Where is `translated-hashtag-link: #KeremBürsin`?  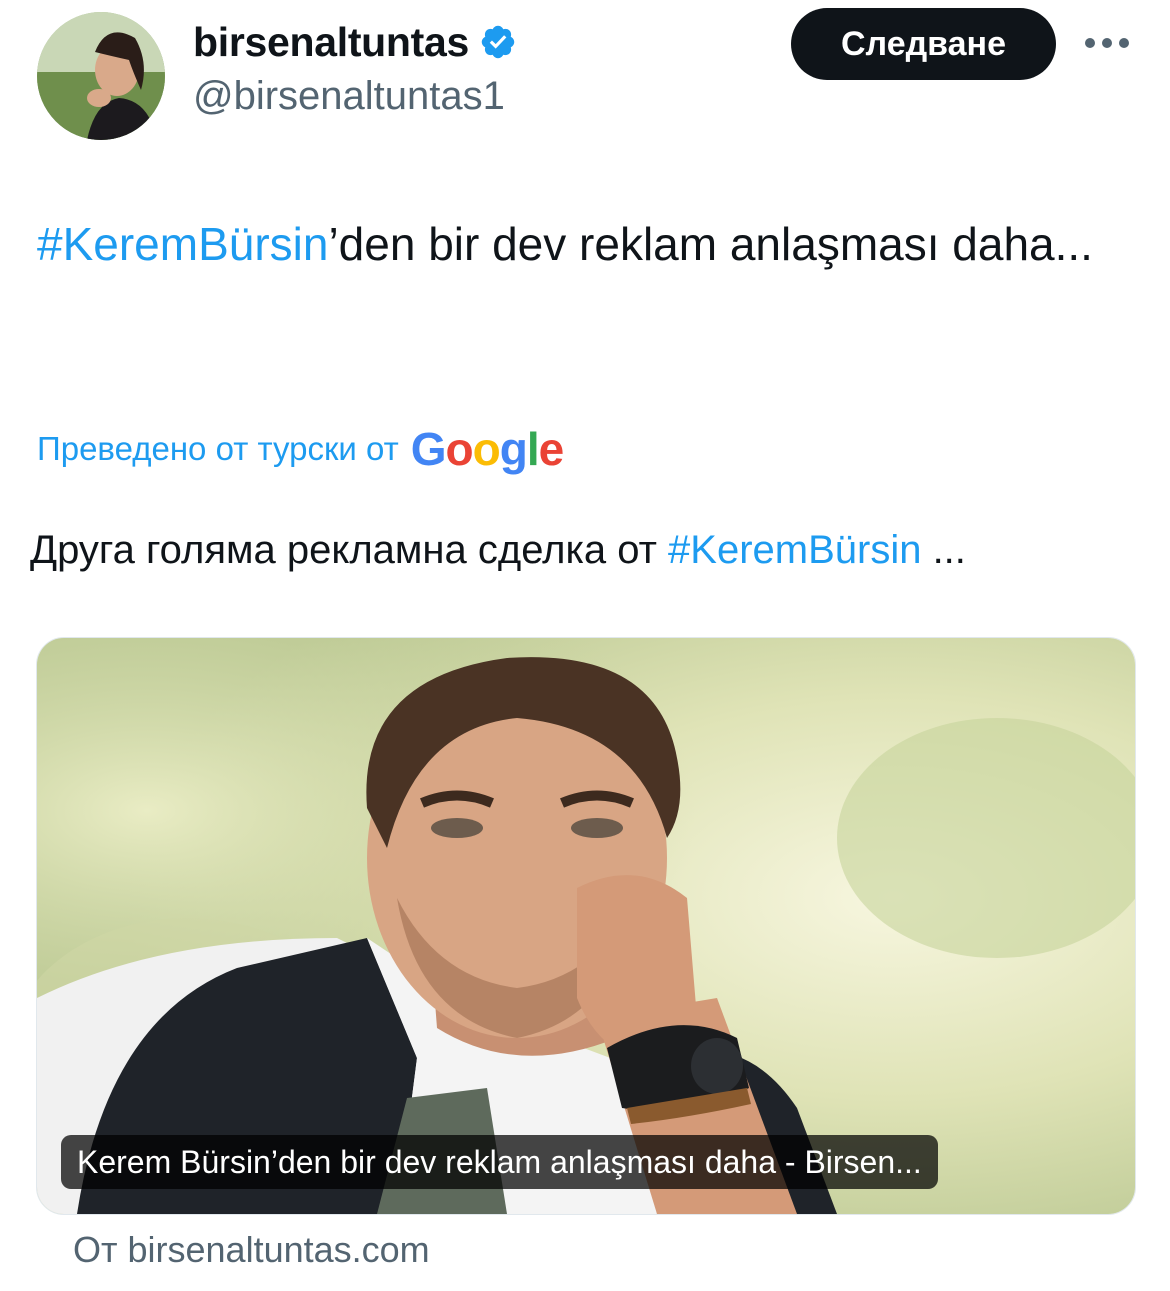 translated-hashtag-link: #KeremBürsin is located at coordinates (794, 550).